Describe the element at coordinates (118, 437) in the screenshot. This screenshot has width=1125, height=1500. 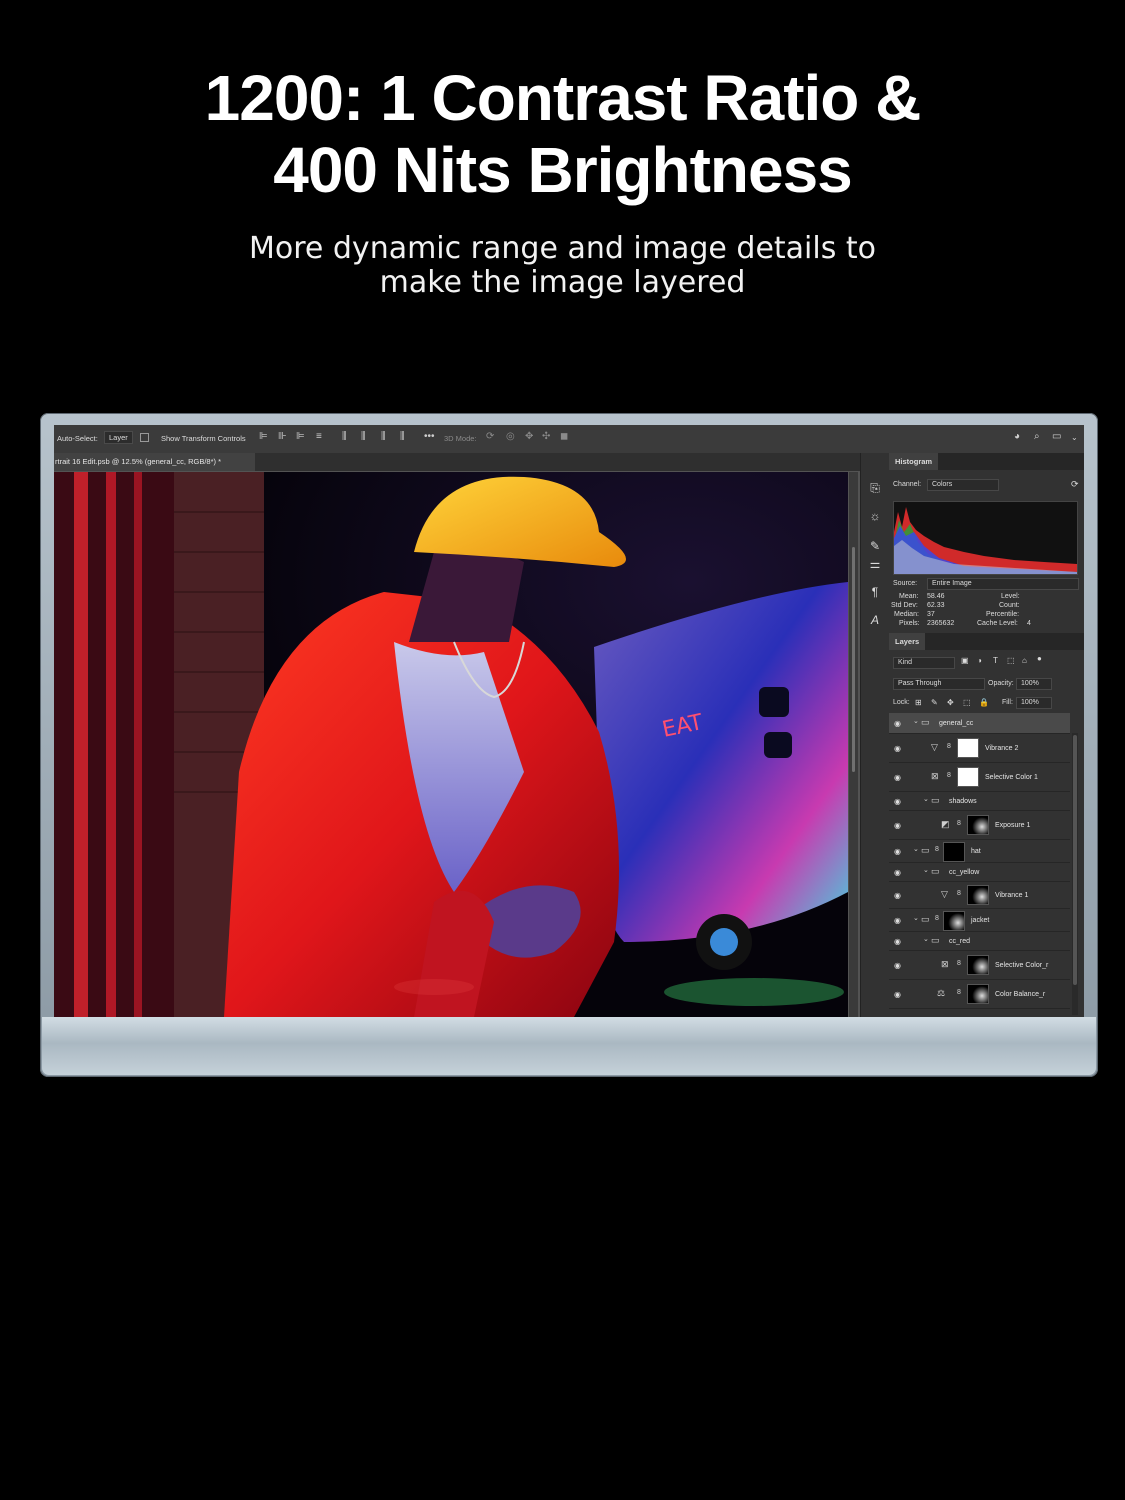
I see `auto-select-dropdown: Layer` at that location.